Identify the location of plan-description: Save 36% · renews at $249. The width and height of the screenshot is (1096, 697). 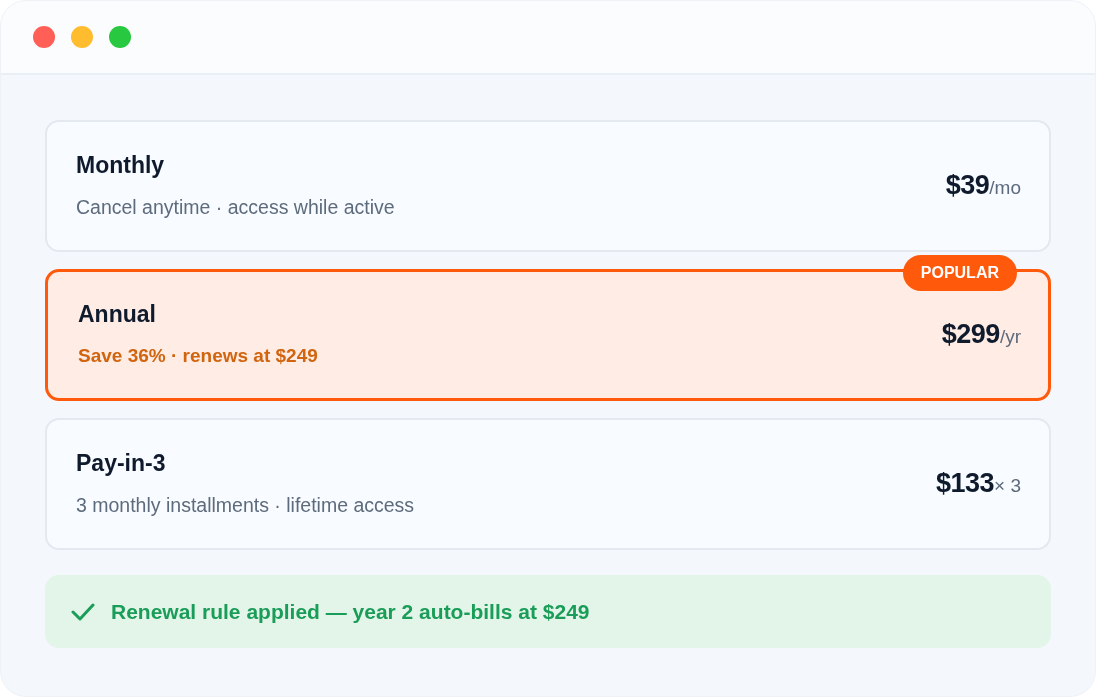
(198, 356).